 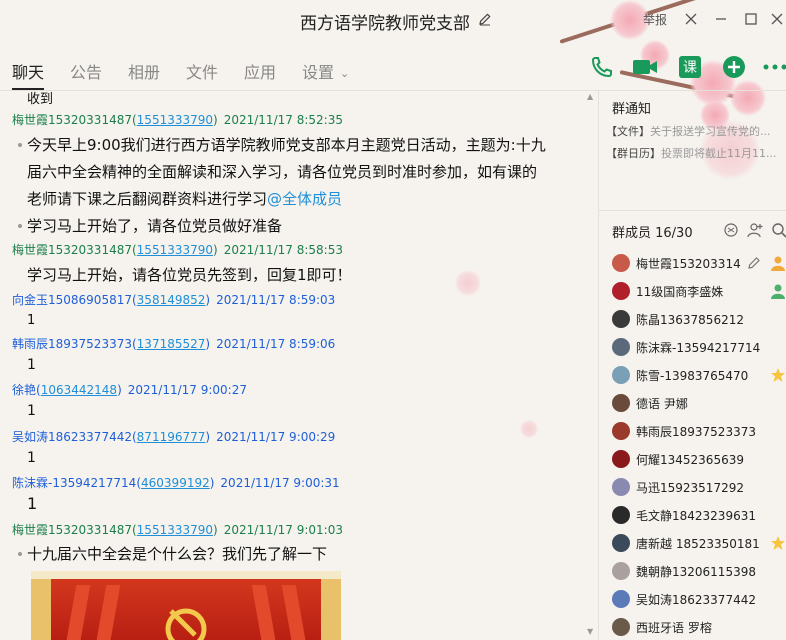 I want to click on member-name: 何耀13452365639, so click(x=690, y=460).